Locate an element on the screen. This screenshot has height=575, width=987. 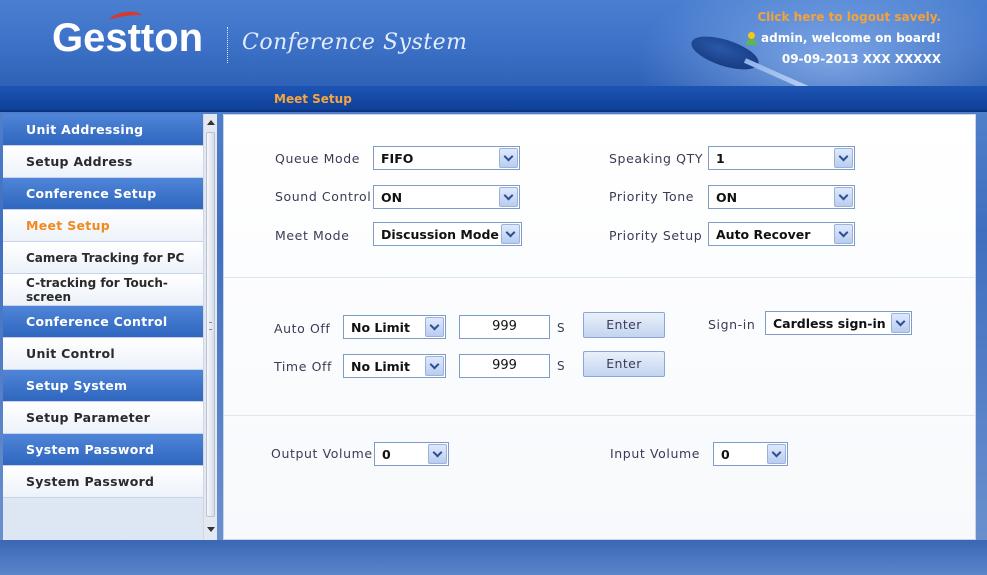
scroll-up-arrow-icon is located at coordinates (211, 122).